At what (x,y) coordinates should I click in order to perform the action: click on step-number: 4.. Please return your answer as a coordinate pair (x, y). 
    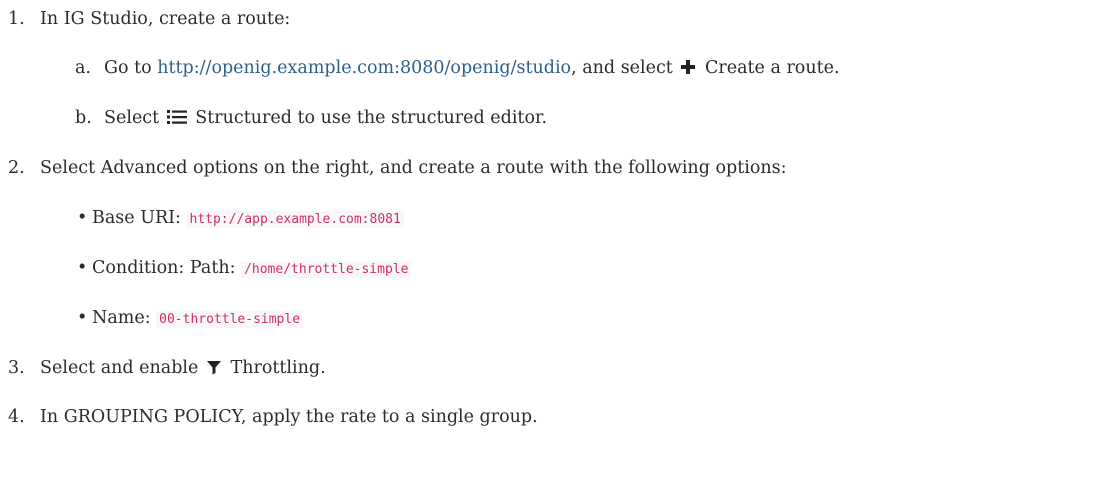
    Looking at the image, I should click on (16, 417).